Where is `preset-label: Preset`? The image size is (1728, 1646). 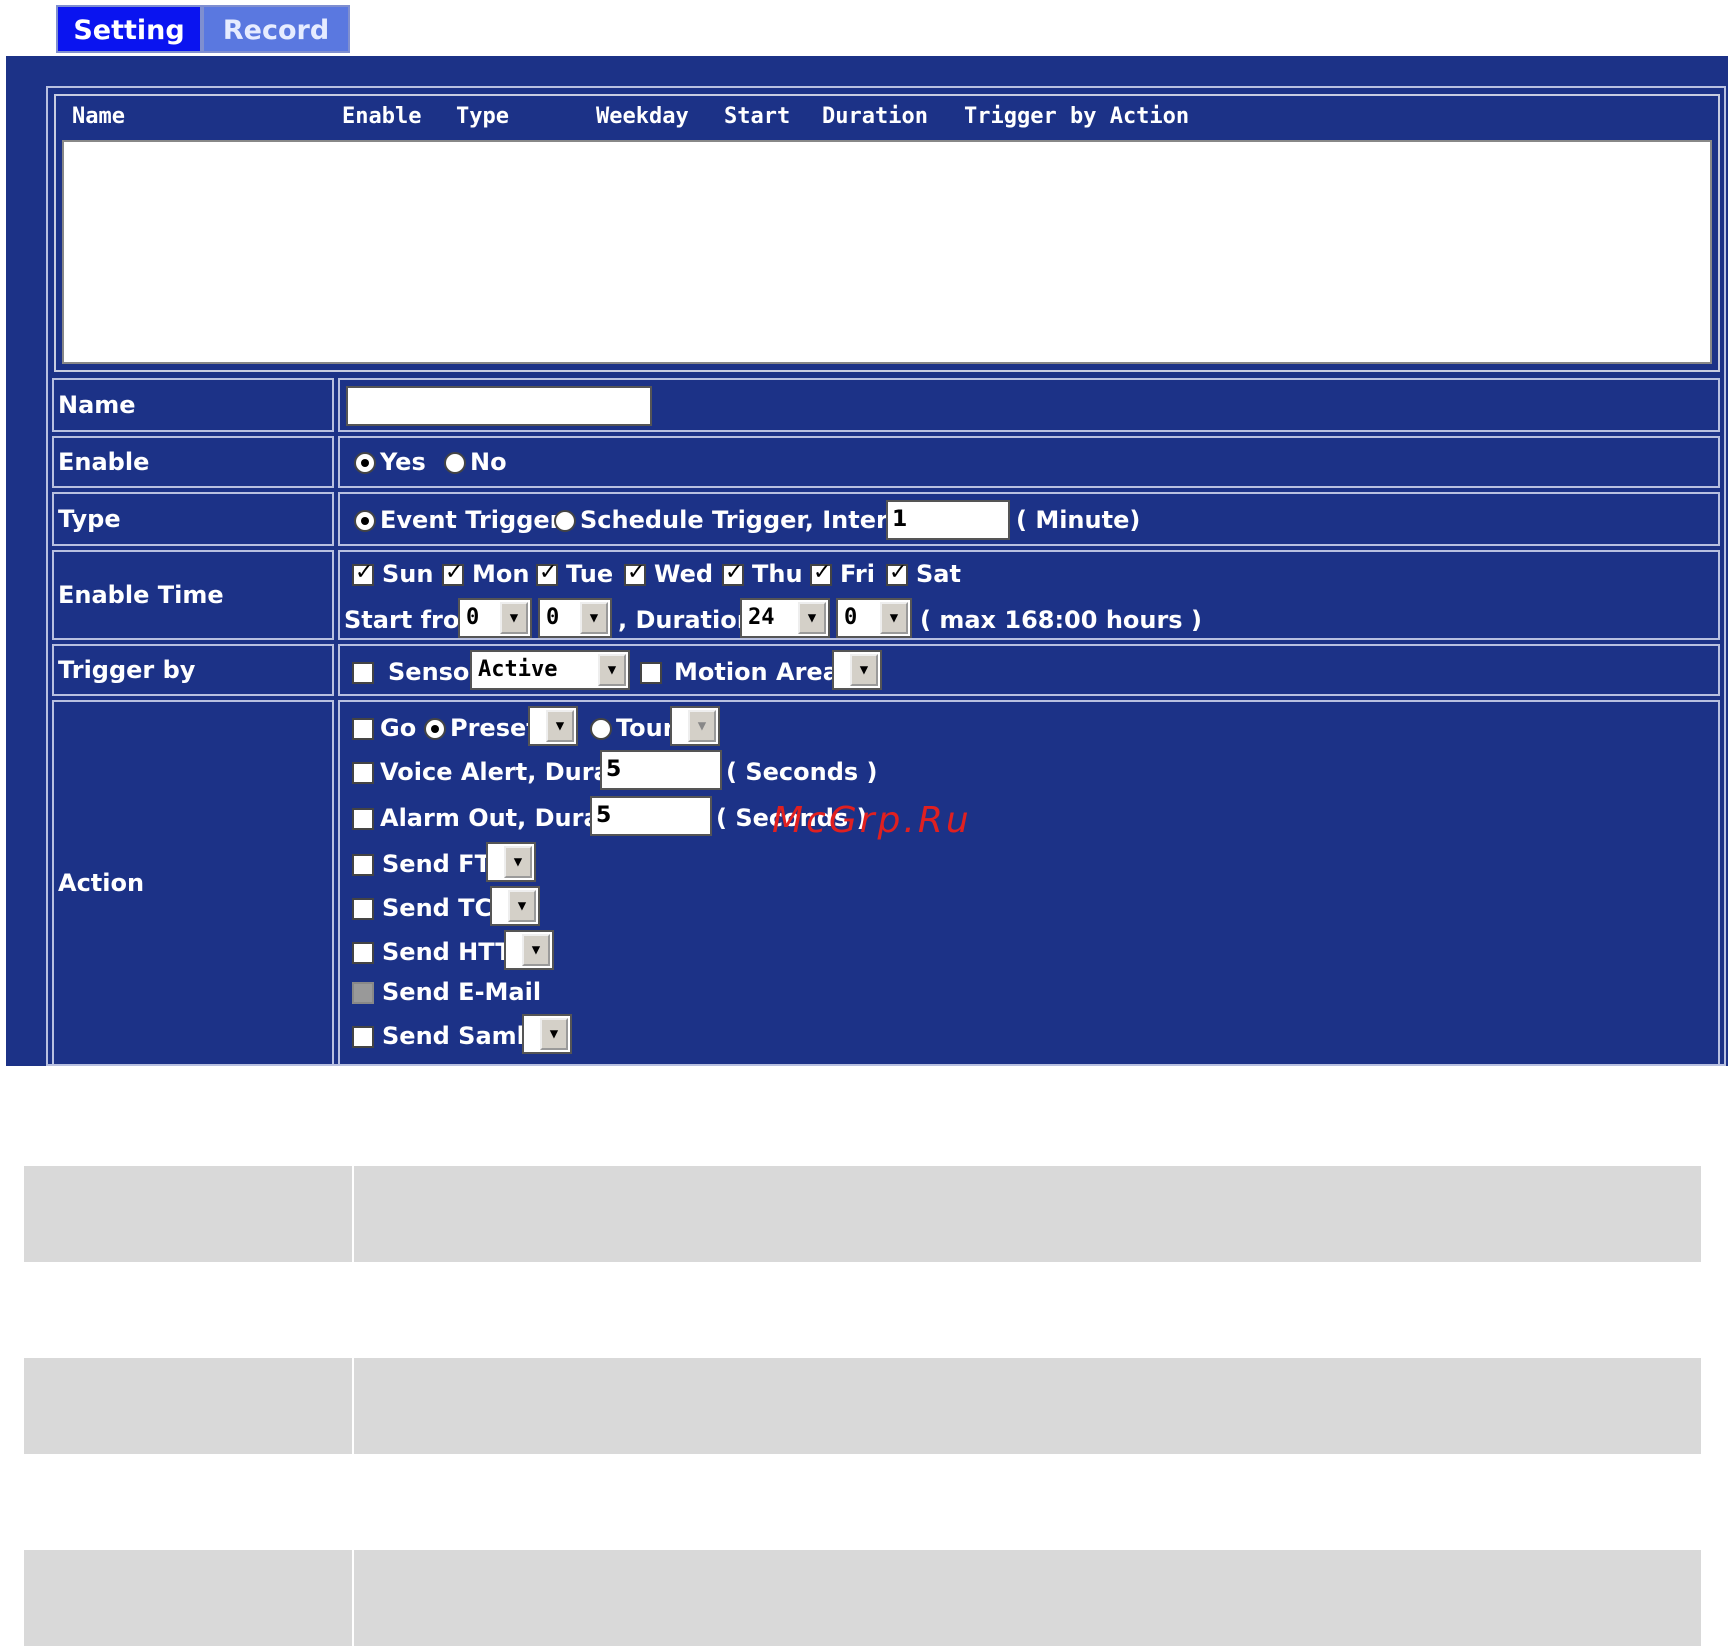
preset-label: Preset is located at coordinates (494, 728).